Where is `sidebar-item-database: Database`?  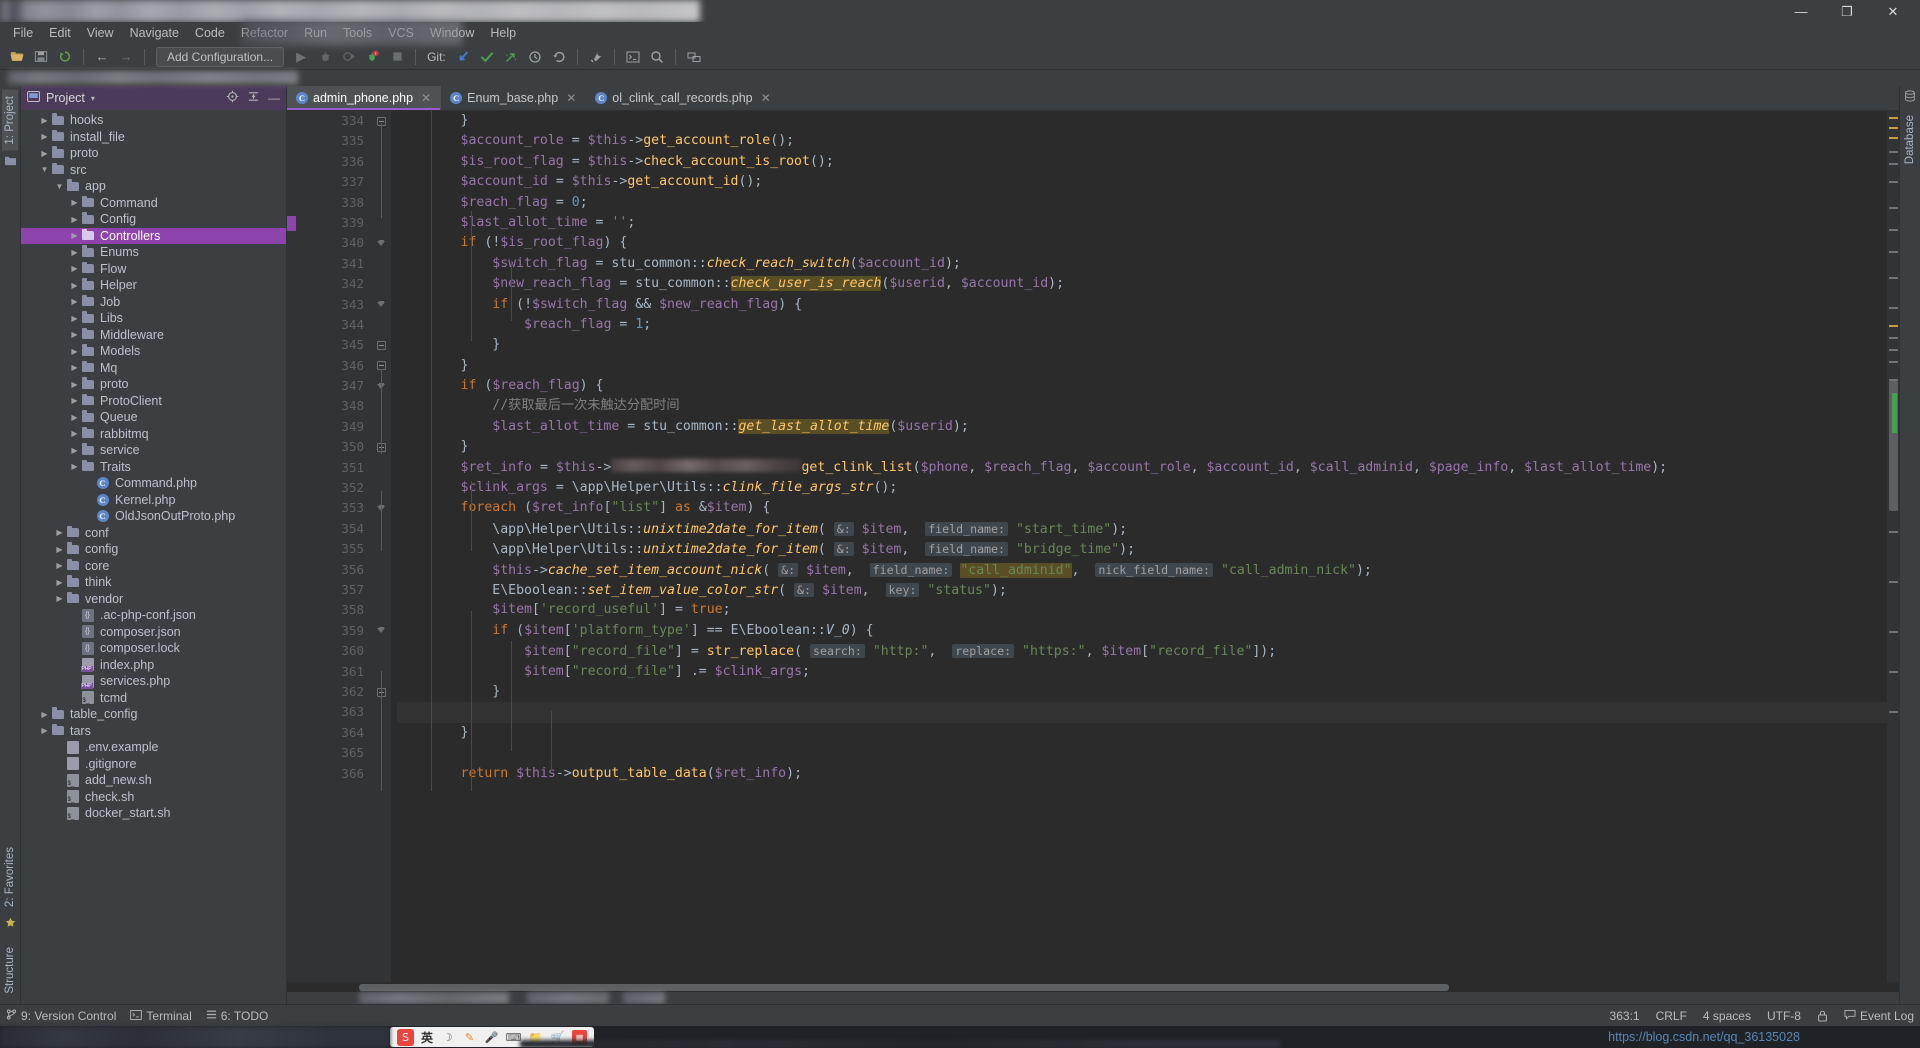 sidebar-item-database: Database is located at coordinates (1910, 139).